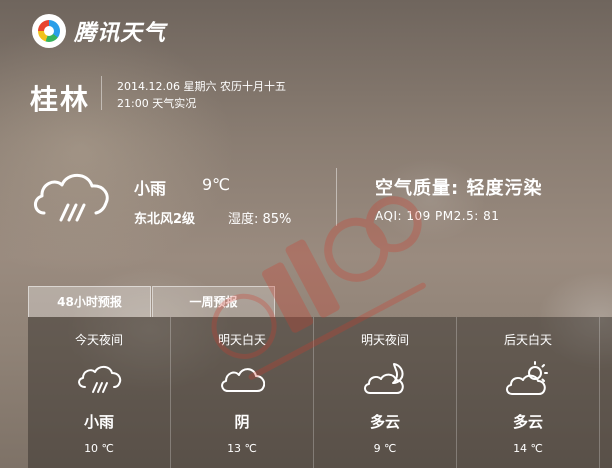 This screenshot has width=612, height=468. What do you see at coordinates (120, 33) in the screenshot?
I see `brand-name: 腾讯天气` at bounding box center [120, 33].